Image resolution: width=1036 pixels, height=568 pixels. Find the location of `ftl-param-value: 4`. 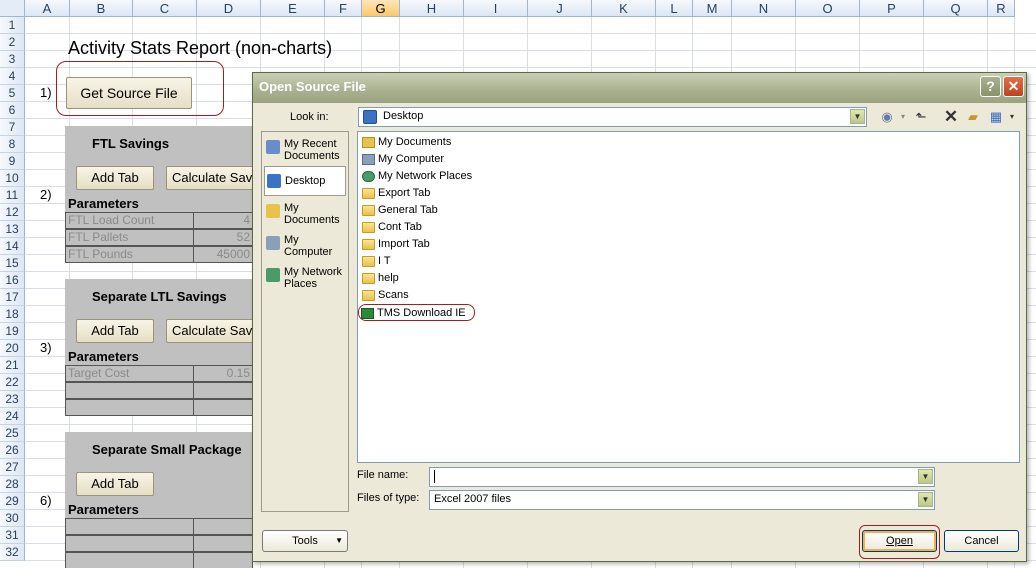

ftl-param-value: 4 is located at coordinates (223, 220).